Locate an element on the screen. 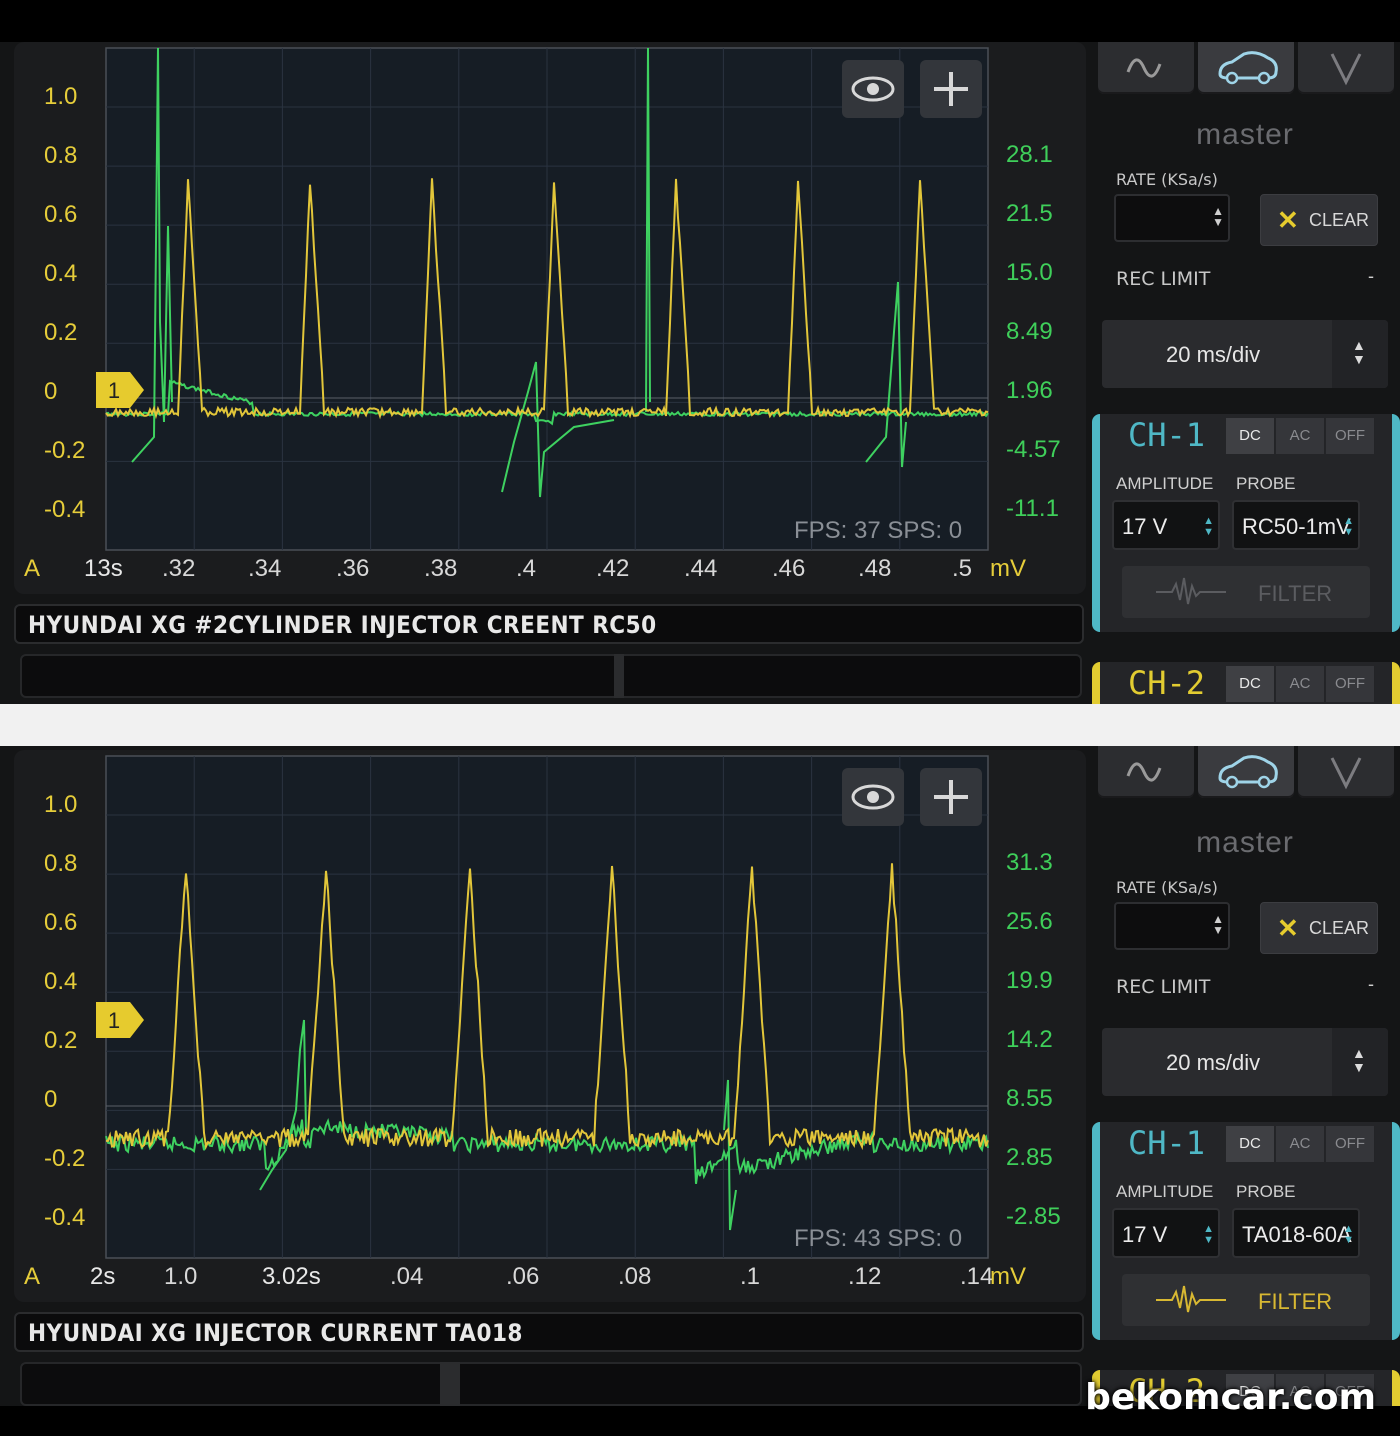  left-axis-tick: 0.8 is located at coordinates (60, 155).